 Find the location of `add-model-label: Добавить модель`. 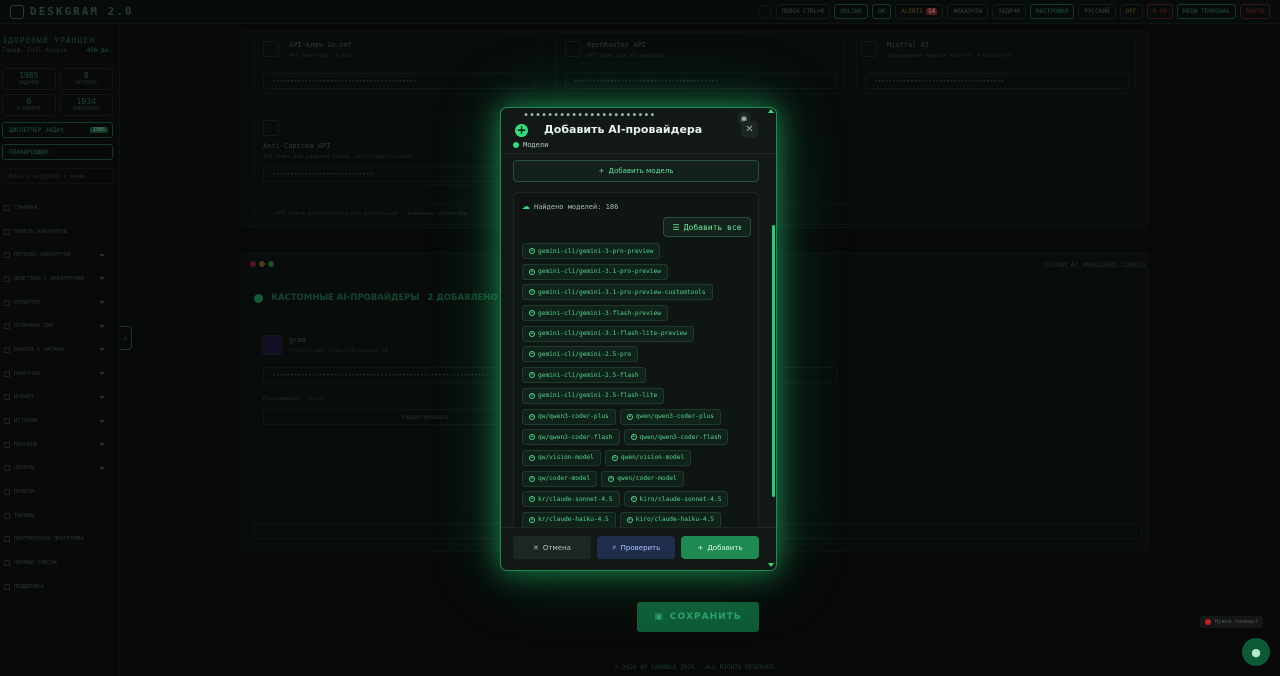

add-model-label: Добавить модель is located at coordinates (641, 171).